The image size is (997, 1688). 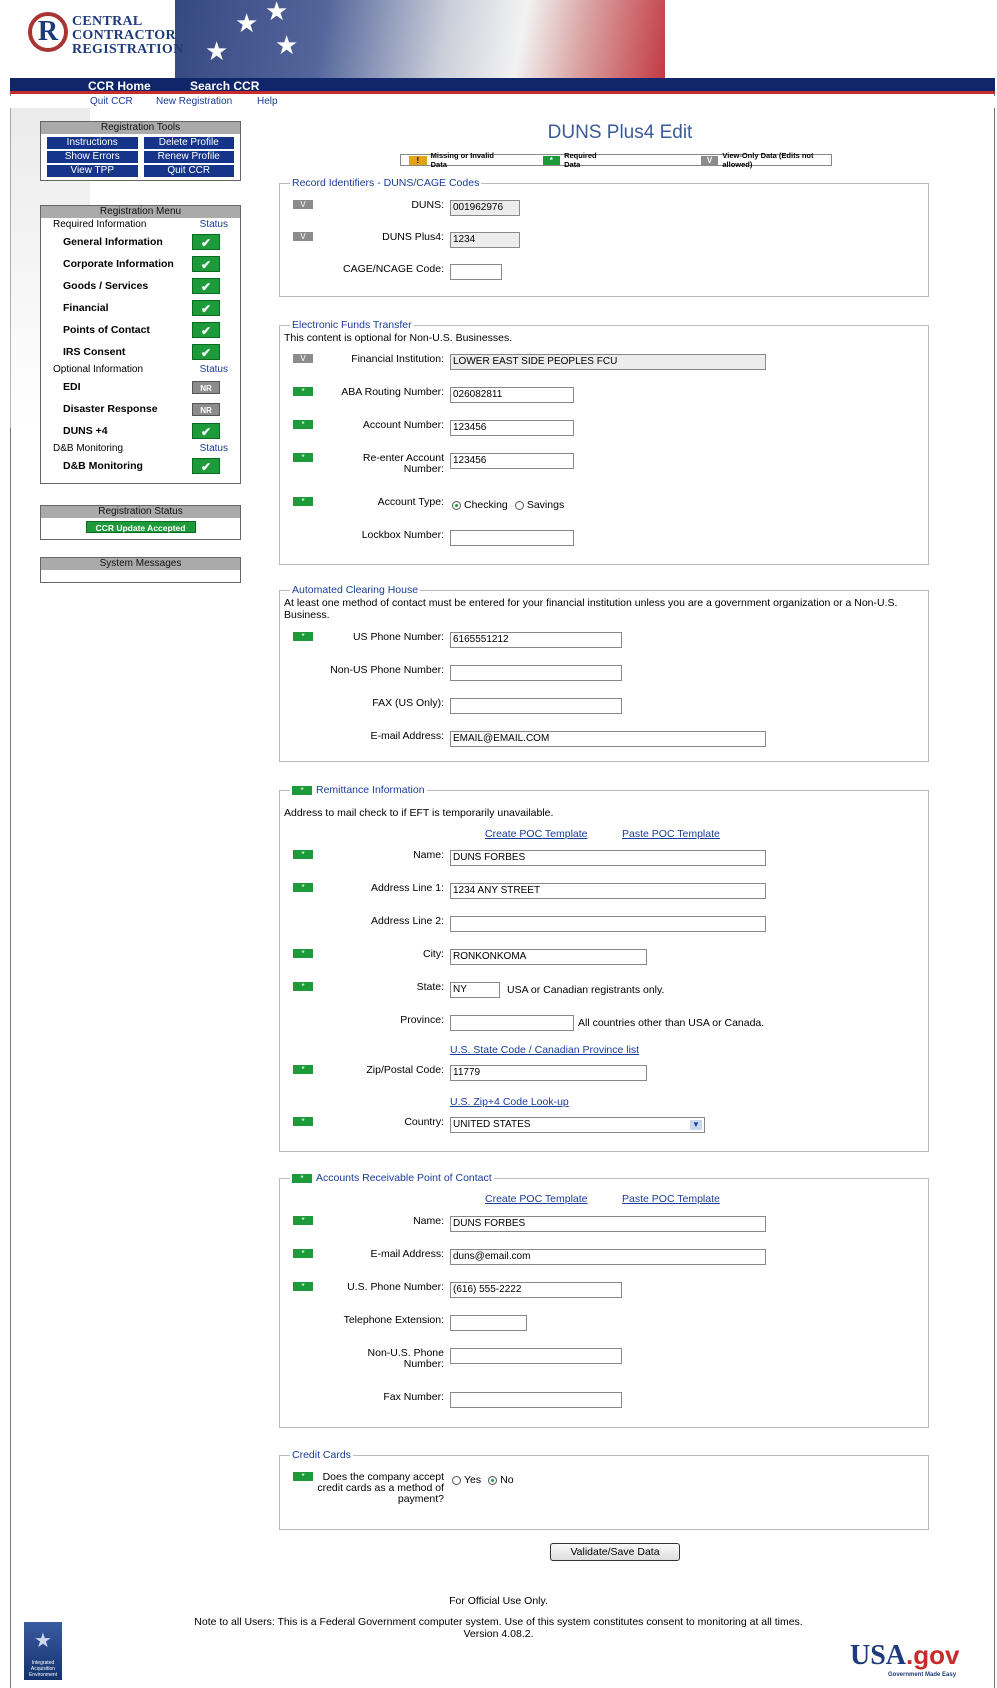 What do you see at coordinates (536, 640) in the screenshot?
I see `us-phone-input: 6165551212` at bounding box center [536, 640].